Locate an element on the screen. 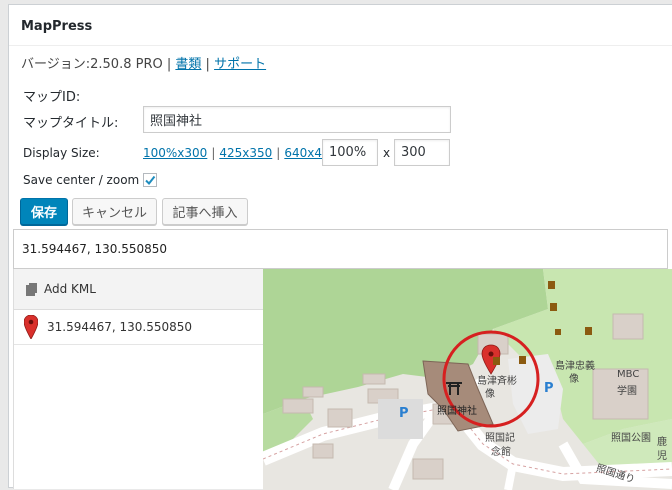 The width and height of the screenshot is (672, 490). version-line: バージョン:2.50.8 PRO | 書類 | サポート is located at coordinates (143, 62).